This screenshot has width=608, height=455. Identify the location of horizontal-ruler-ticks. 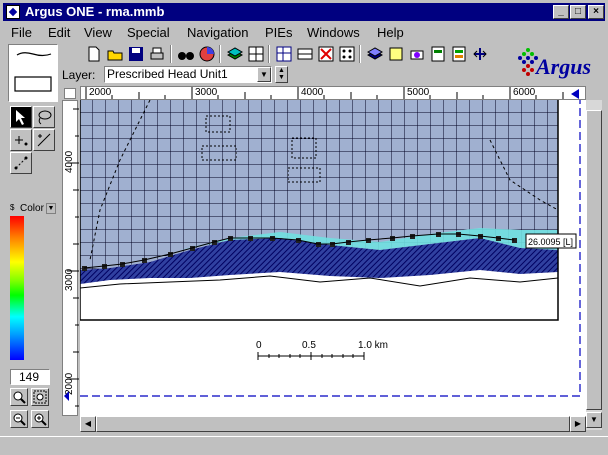
(332, 93).